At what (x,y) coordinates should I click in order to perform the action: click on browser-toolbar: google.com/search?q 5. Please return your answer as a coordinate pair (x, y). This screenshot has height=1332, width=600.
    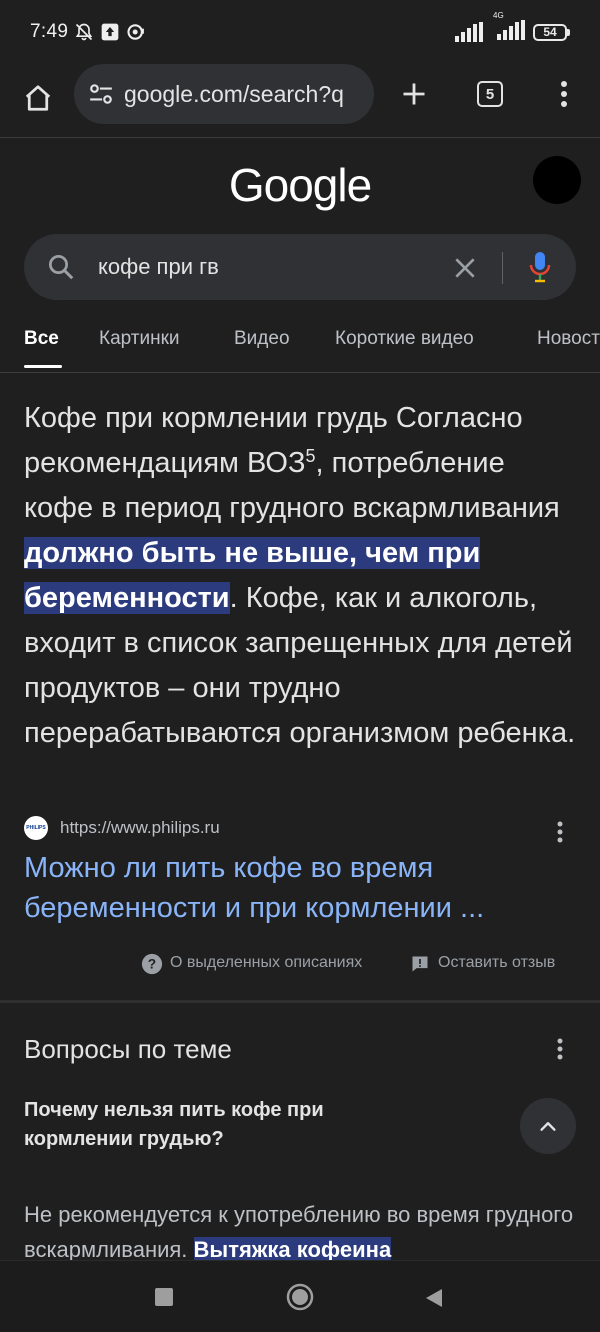
    Looking at the image, I should click on (300, 100).